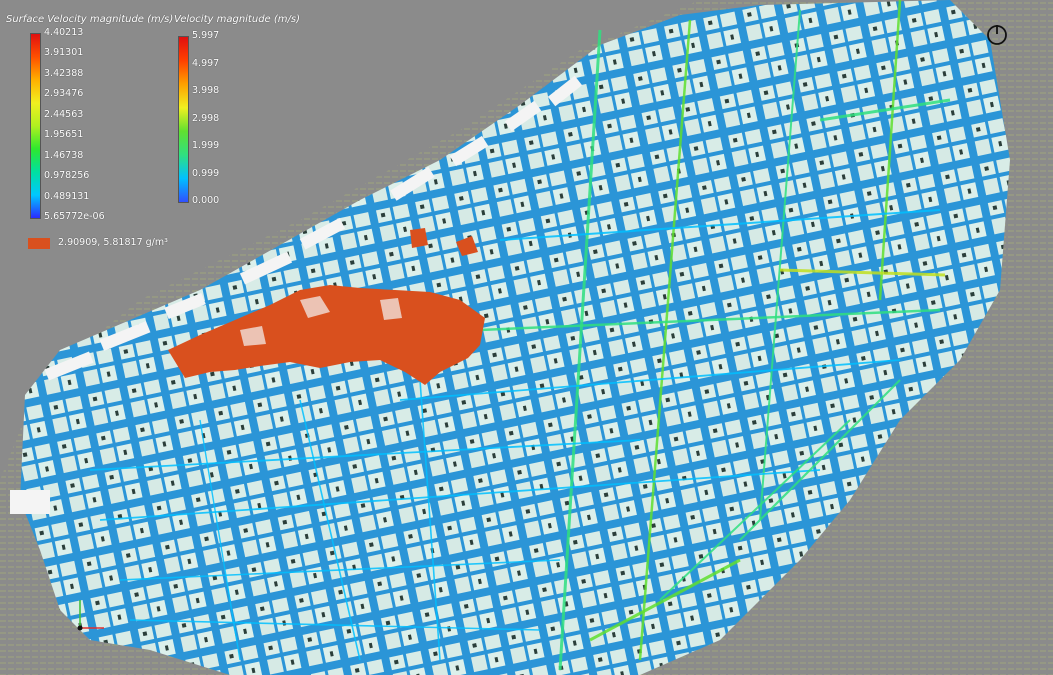 This screenshot has height=675, width=1053. Describe the element at coordinates (74, 216) in the screenshot. I see `colorbar-0-tick-9: 5.65772e-06` at that location.